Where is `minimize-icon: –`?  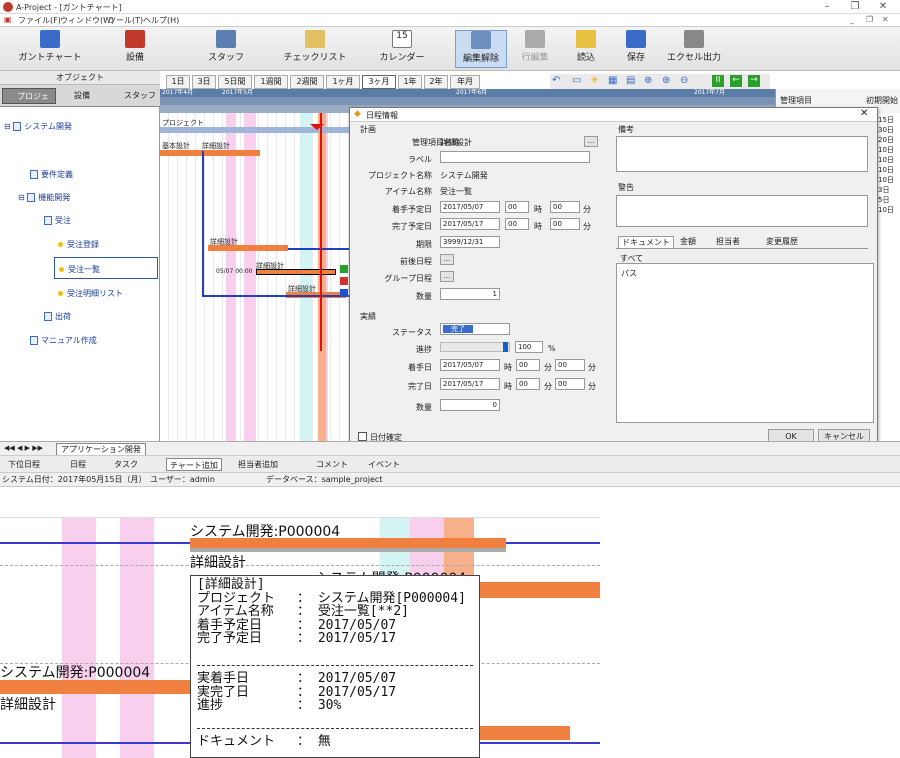
minimize-icon: – is located at coordinates (827, 7).